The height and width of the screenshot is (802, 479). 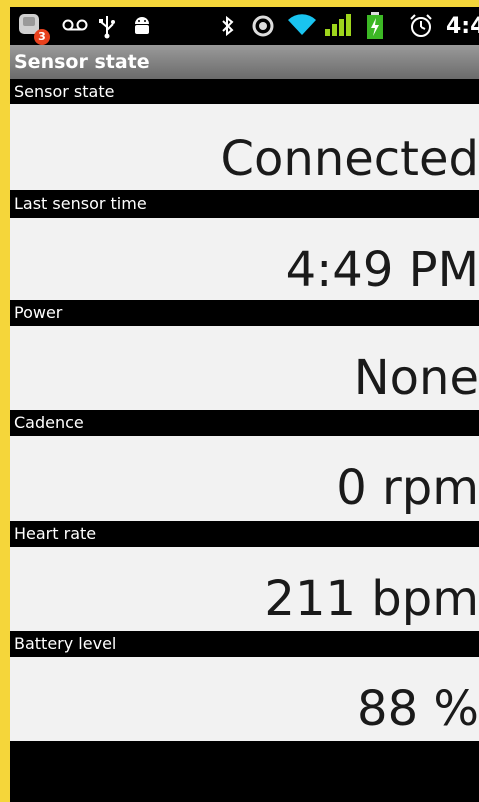 What do you see at coordinates (228, 26) in the screenshot?
I see `bluetooth-icon` at bounding box center [228, 26].